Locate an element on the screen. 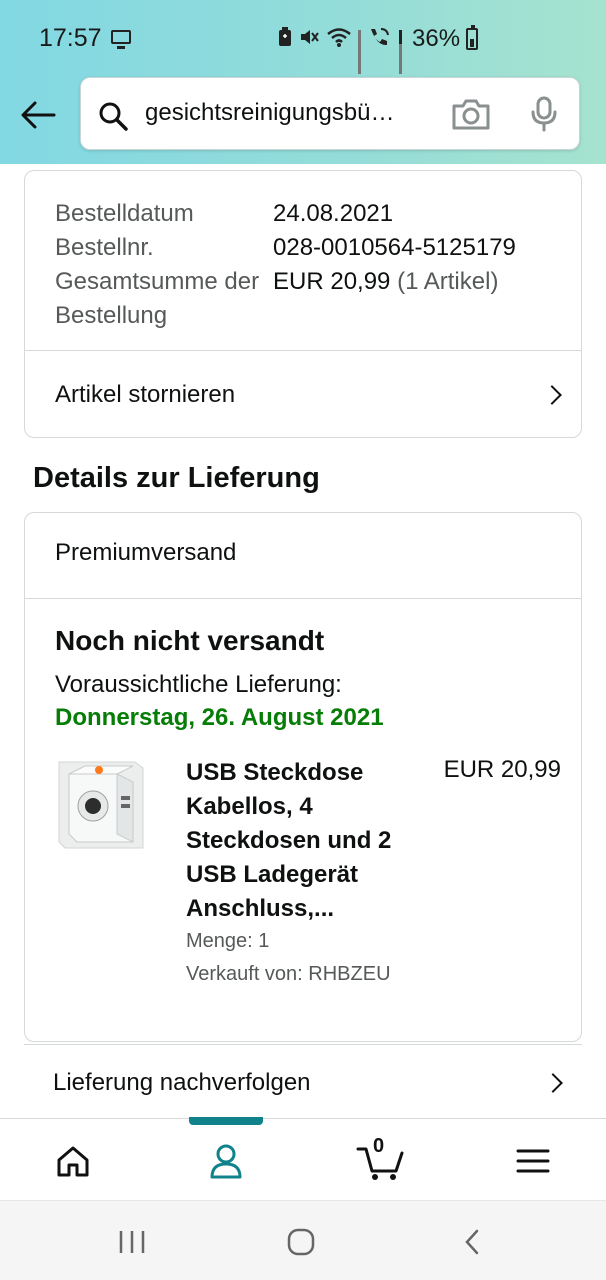  product-seller: Verkauft von: RHBZEU is located at coordinates (288, 974).